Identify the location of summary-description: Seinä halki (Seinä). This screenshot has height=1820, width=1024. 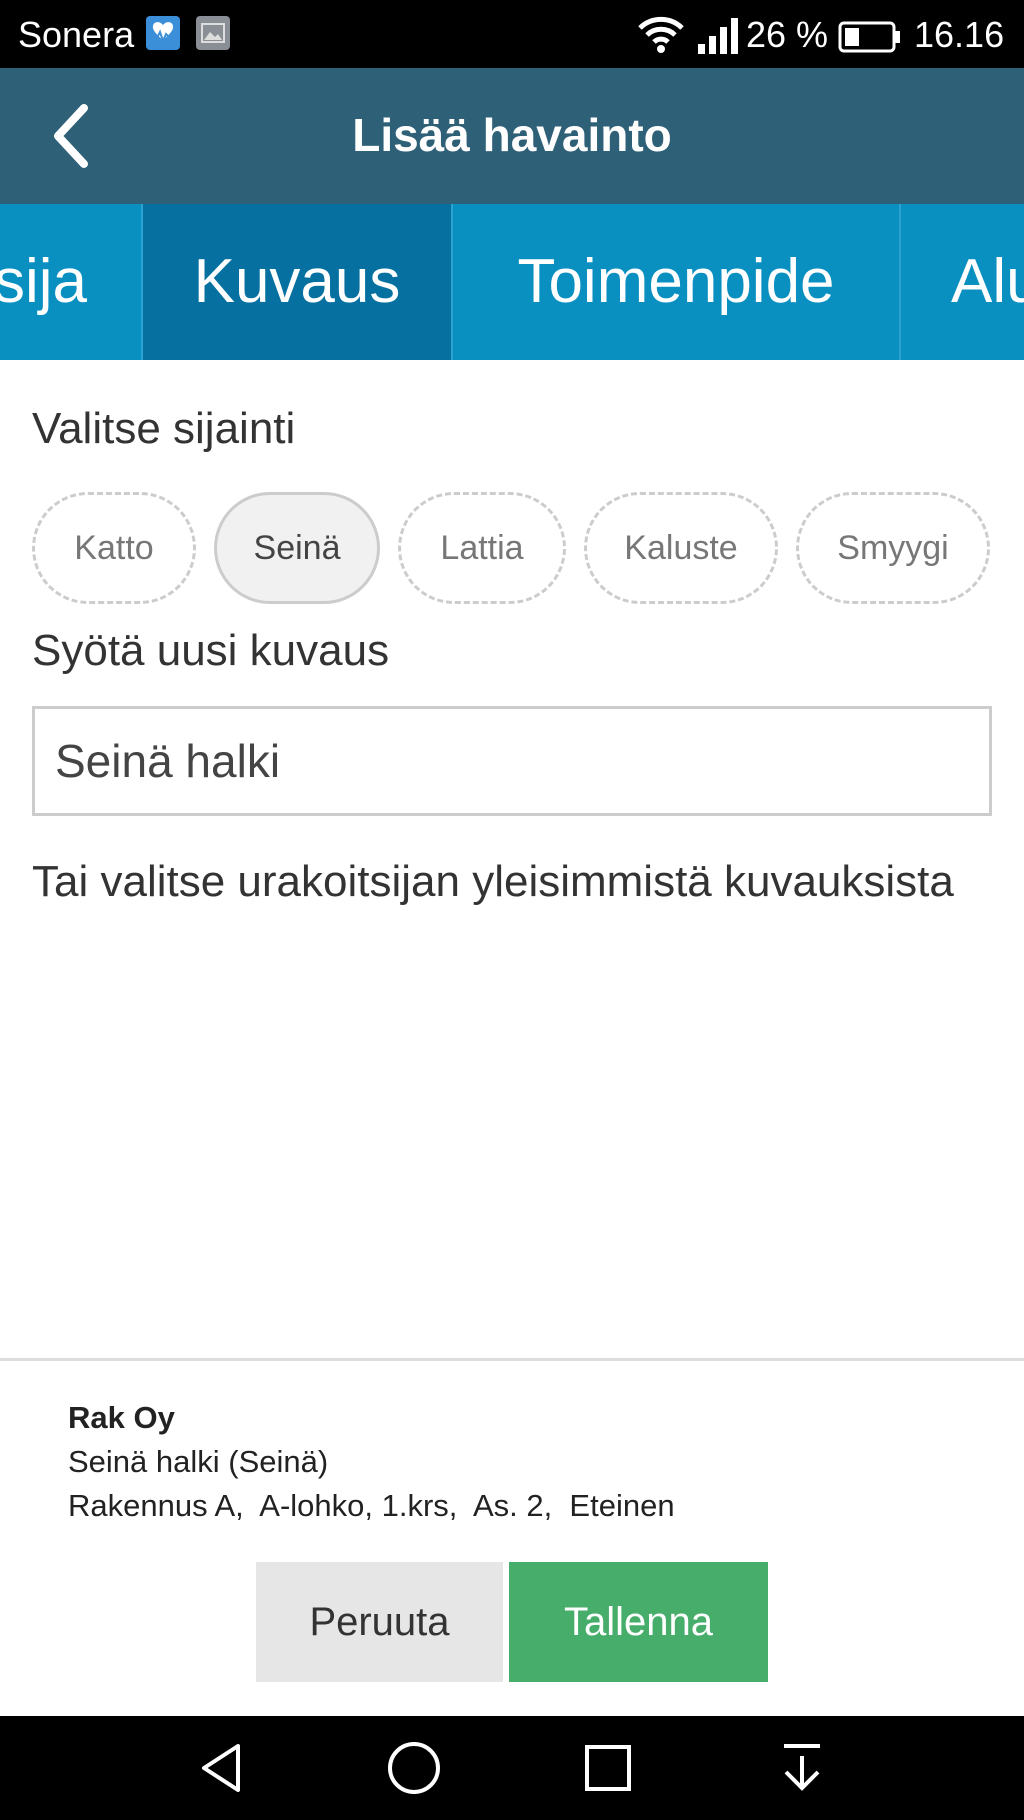
(198, 1461).